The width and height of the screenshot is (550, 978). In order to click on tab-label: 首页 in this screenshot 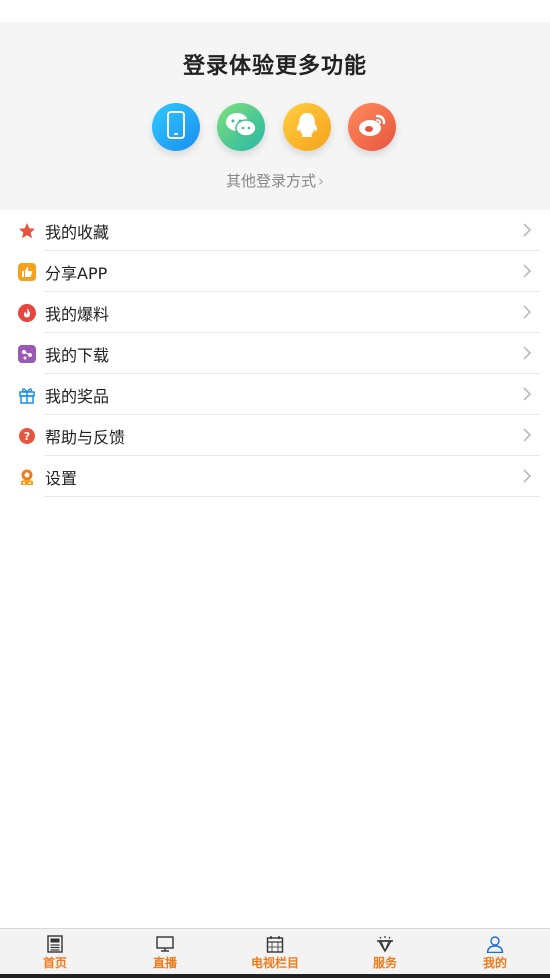, I will do `click(54, 963)`.